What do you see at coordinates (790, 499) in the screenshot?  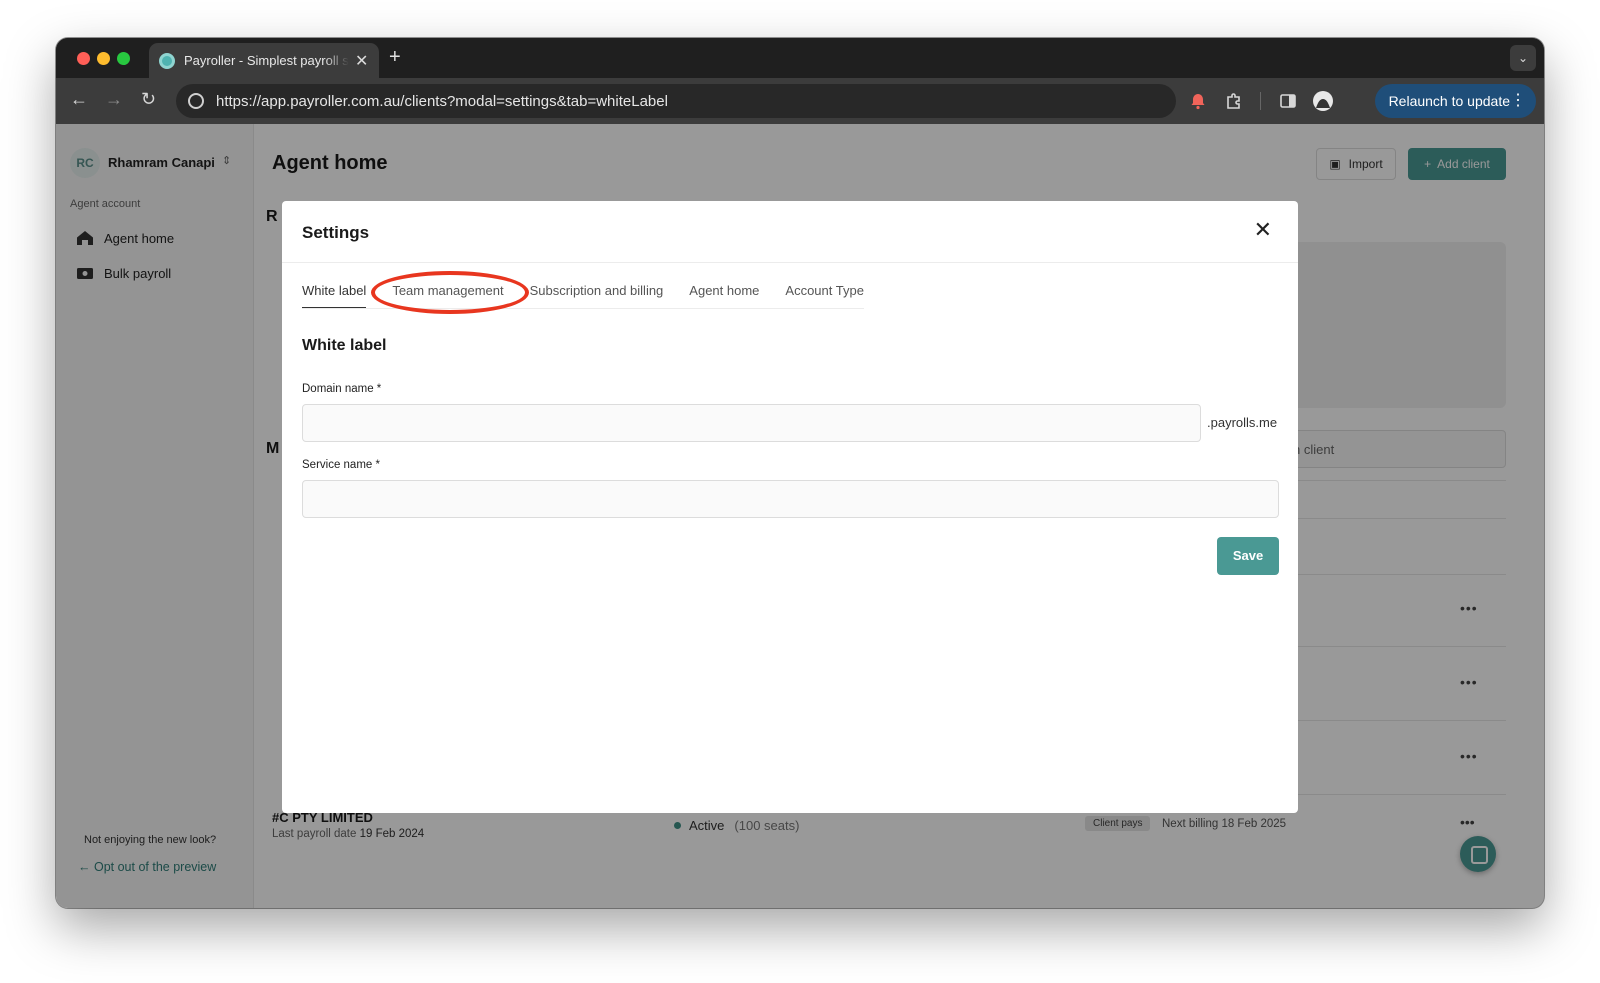 I see `service-name-input` at bounding box center [790, 499].